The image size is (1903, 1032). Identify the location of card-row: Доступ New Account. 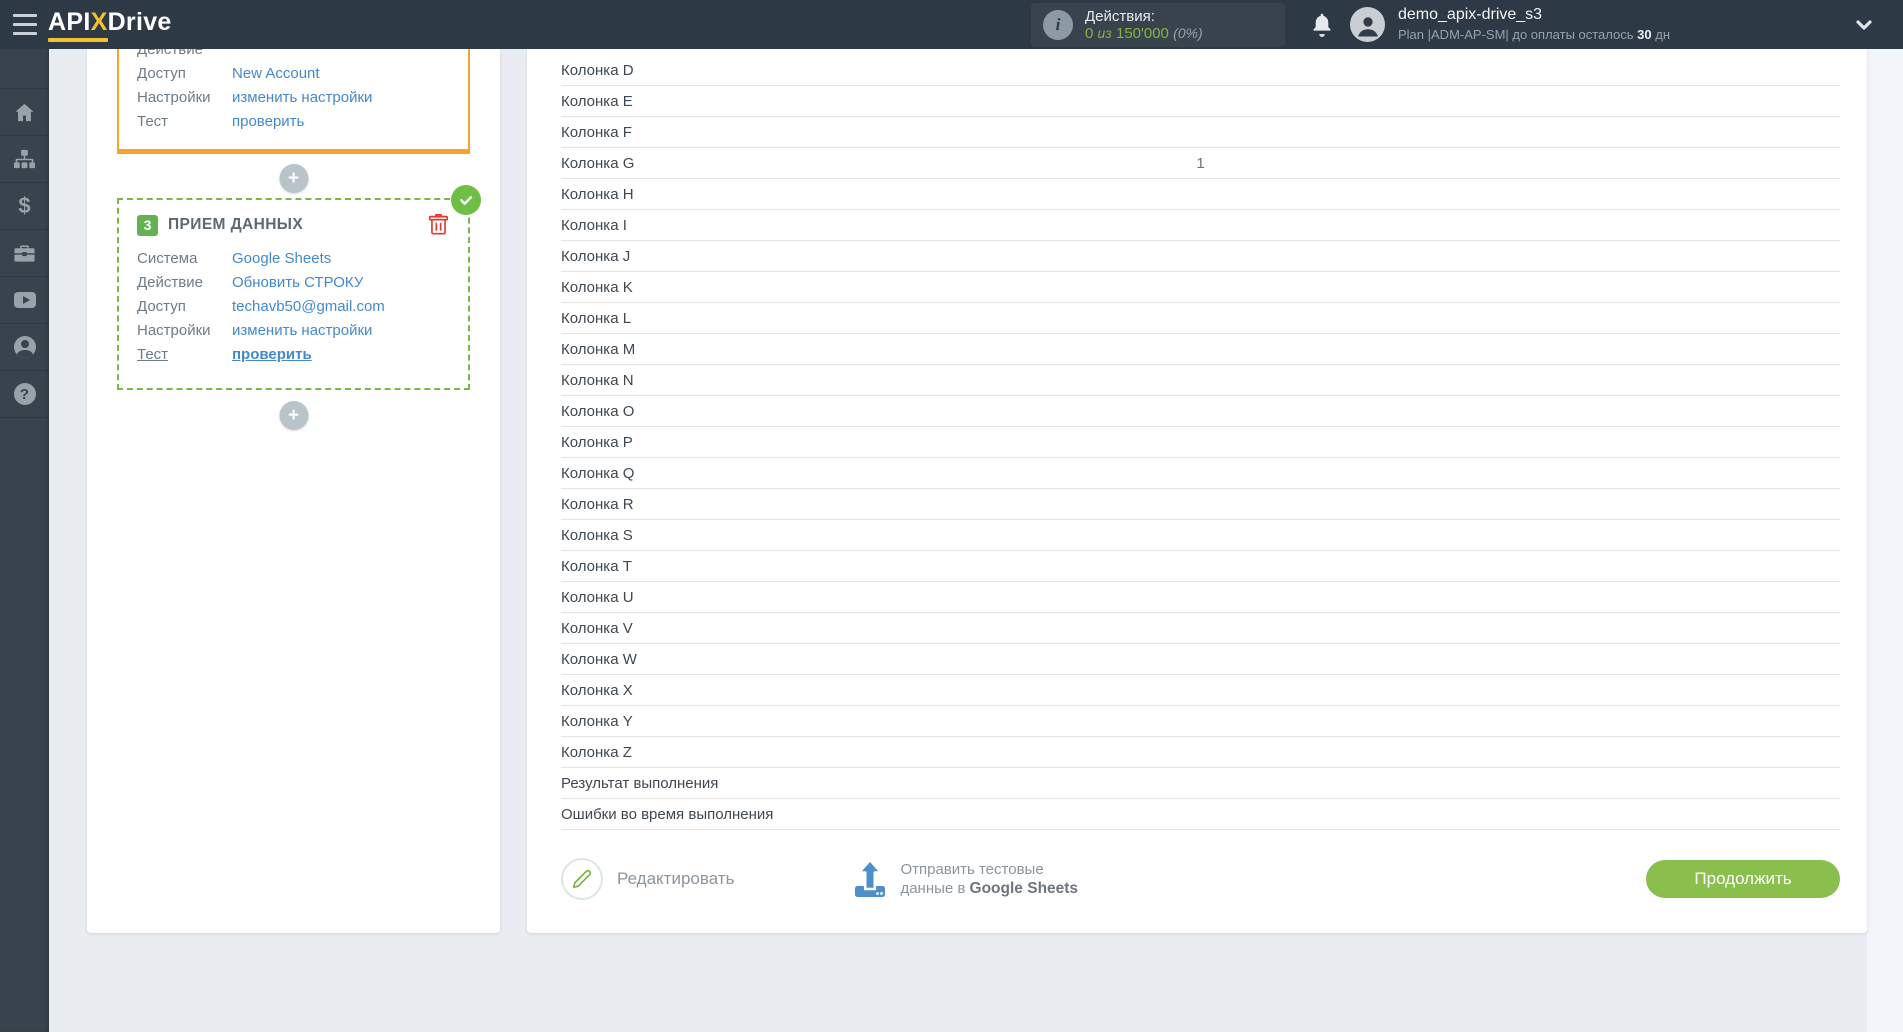
(293, 73).